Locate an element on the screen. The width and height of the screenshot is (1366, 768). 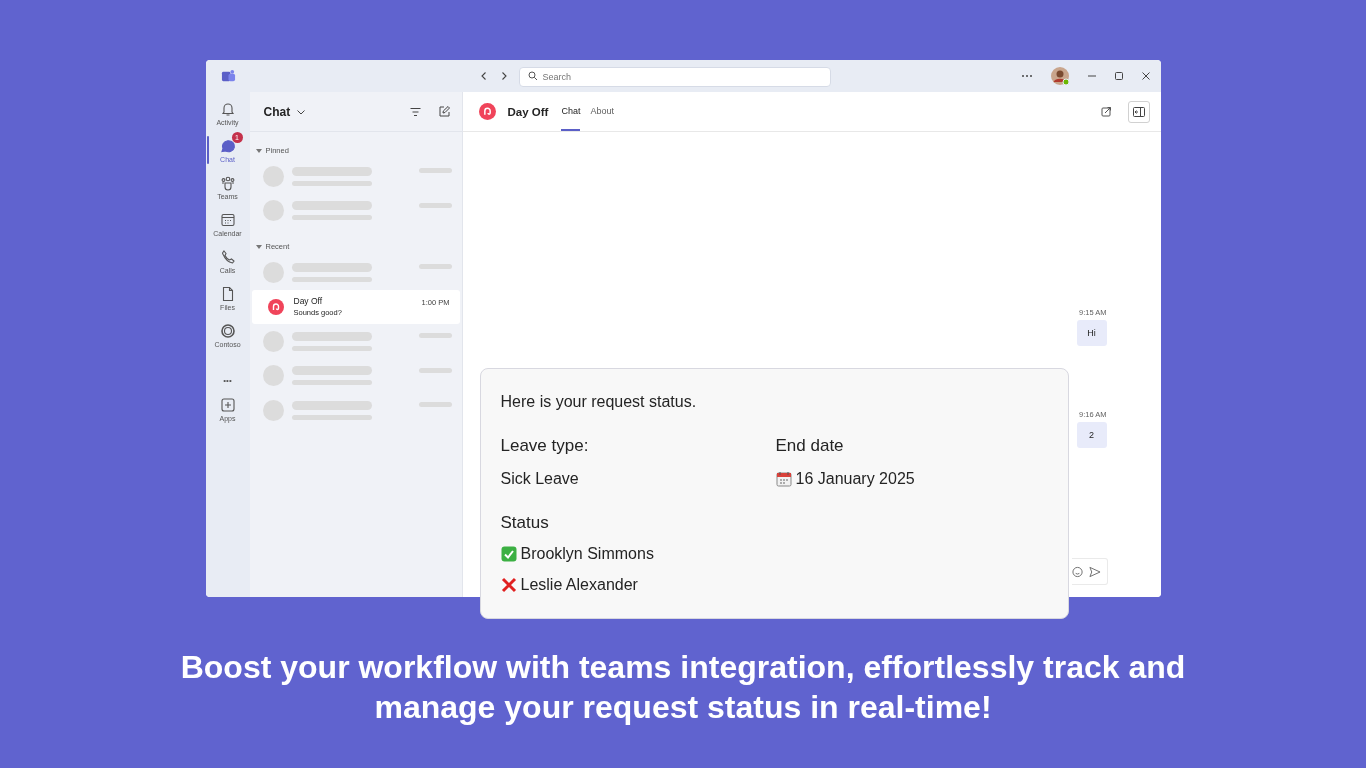
apps-icon is located at coordinates (227, 404).